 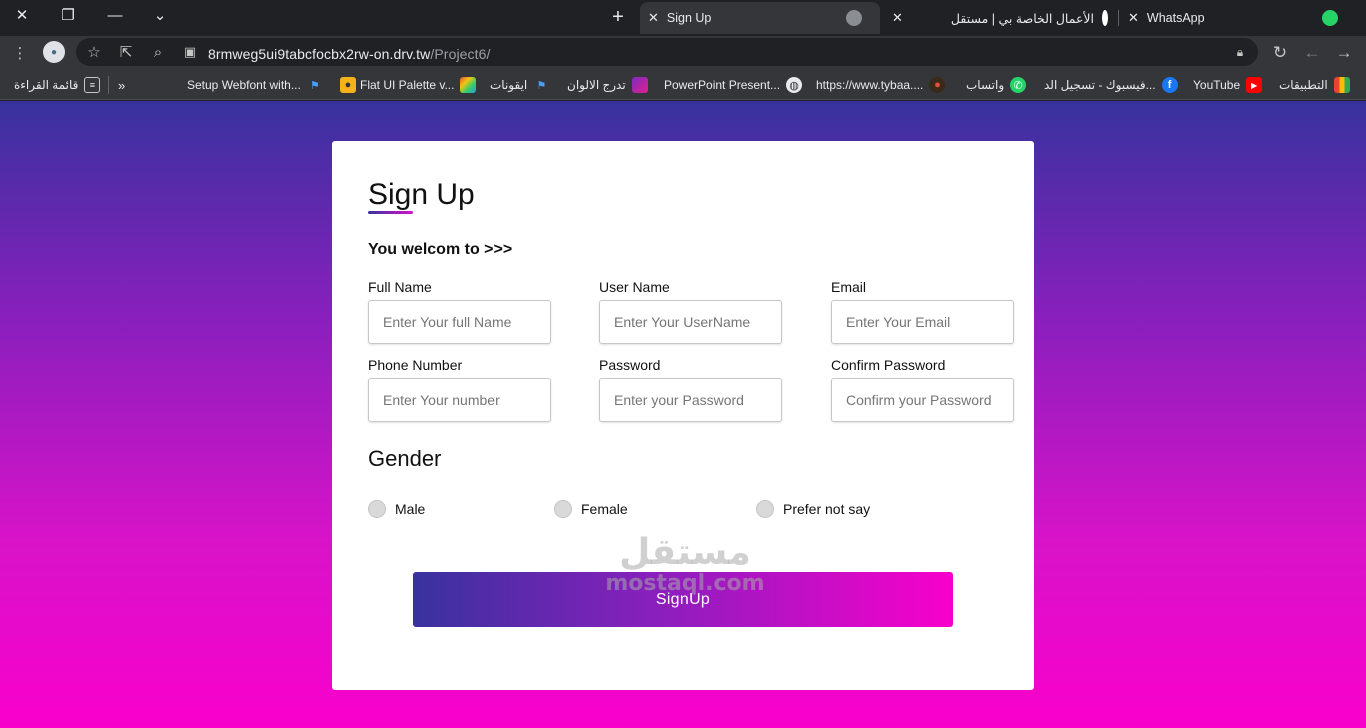 What do you see at coordinates (20, 53) in the screenshot?
I see `menu-kebab-icon: ⋮` at bounding box center [20, 53].